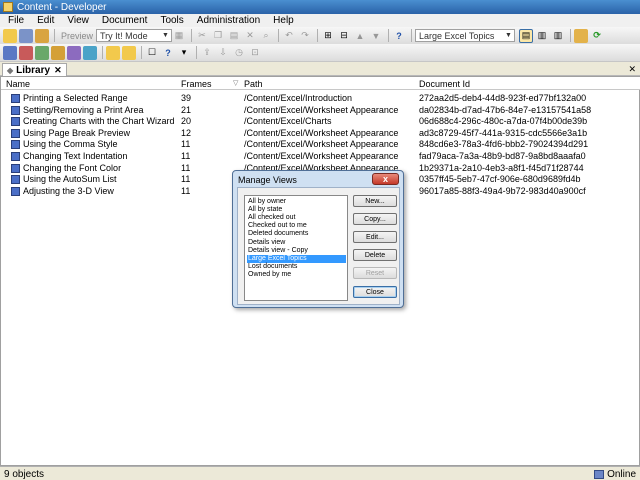 The width and height of the screenshot is (640, 480). What do you see at coordinates (296, 210) in the screenshot?
I see `list-item: All by state` at bounding box center [296, 210].